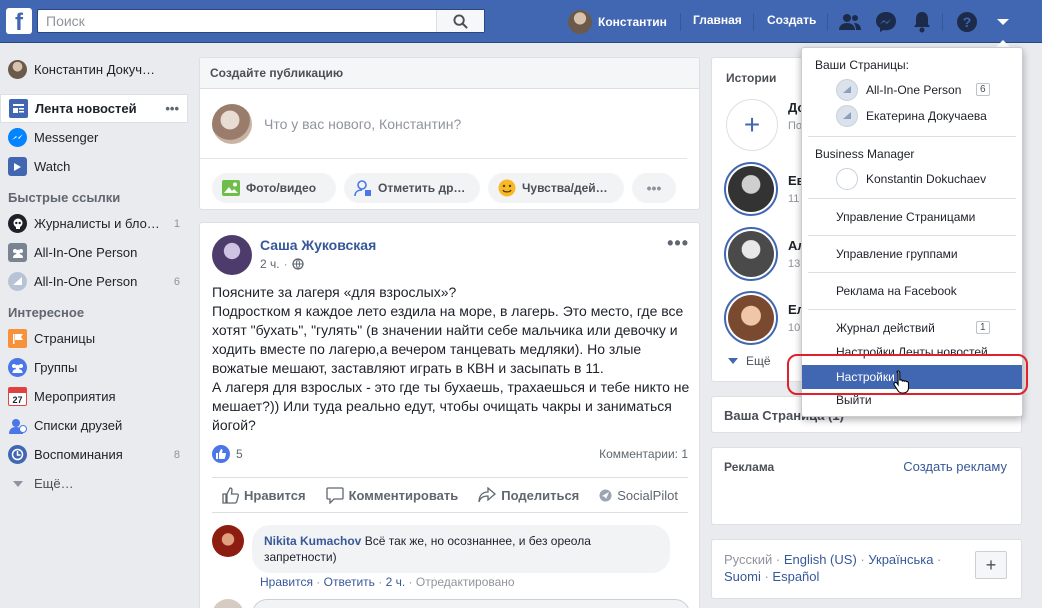  Describe the element at coordinates (749, 467) in the screenshot. I see `ads-title: Реклама` at that location.